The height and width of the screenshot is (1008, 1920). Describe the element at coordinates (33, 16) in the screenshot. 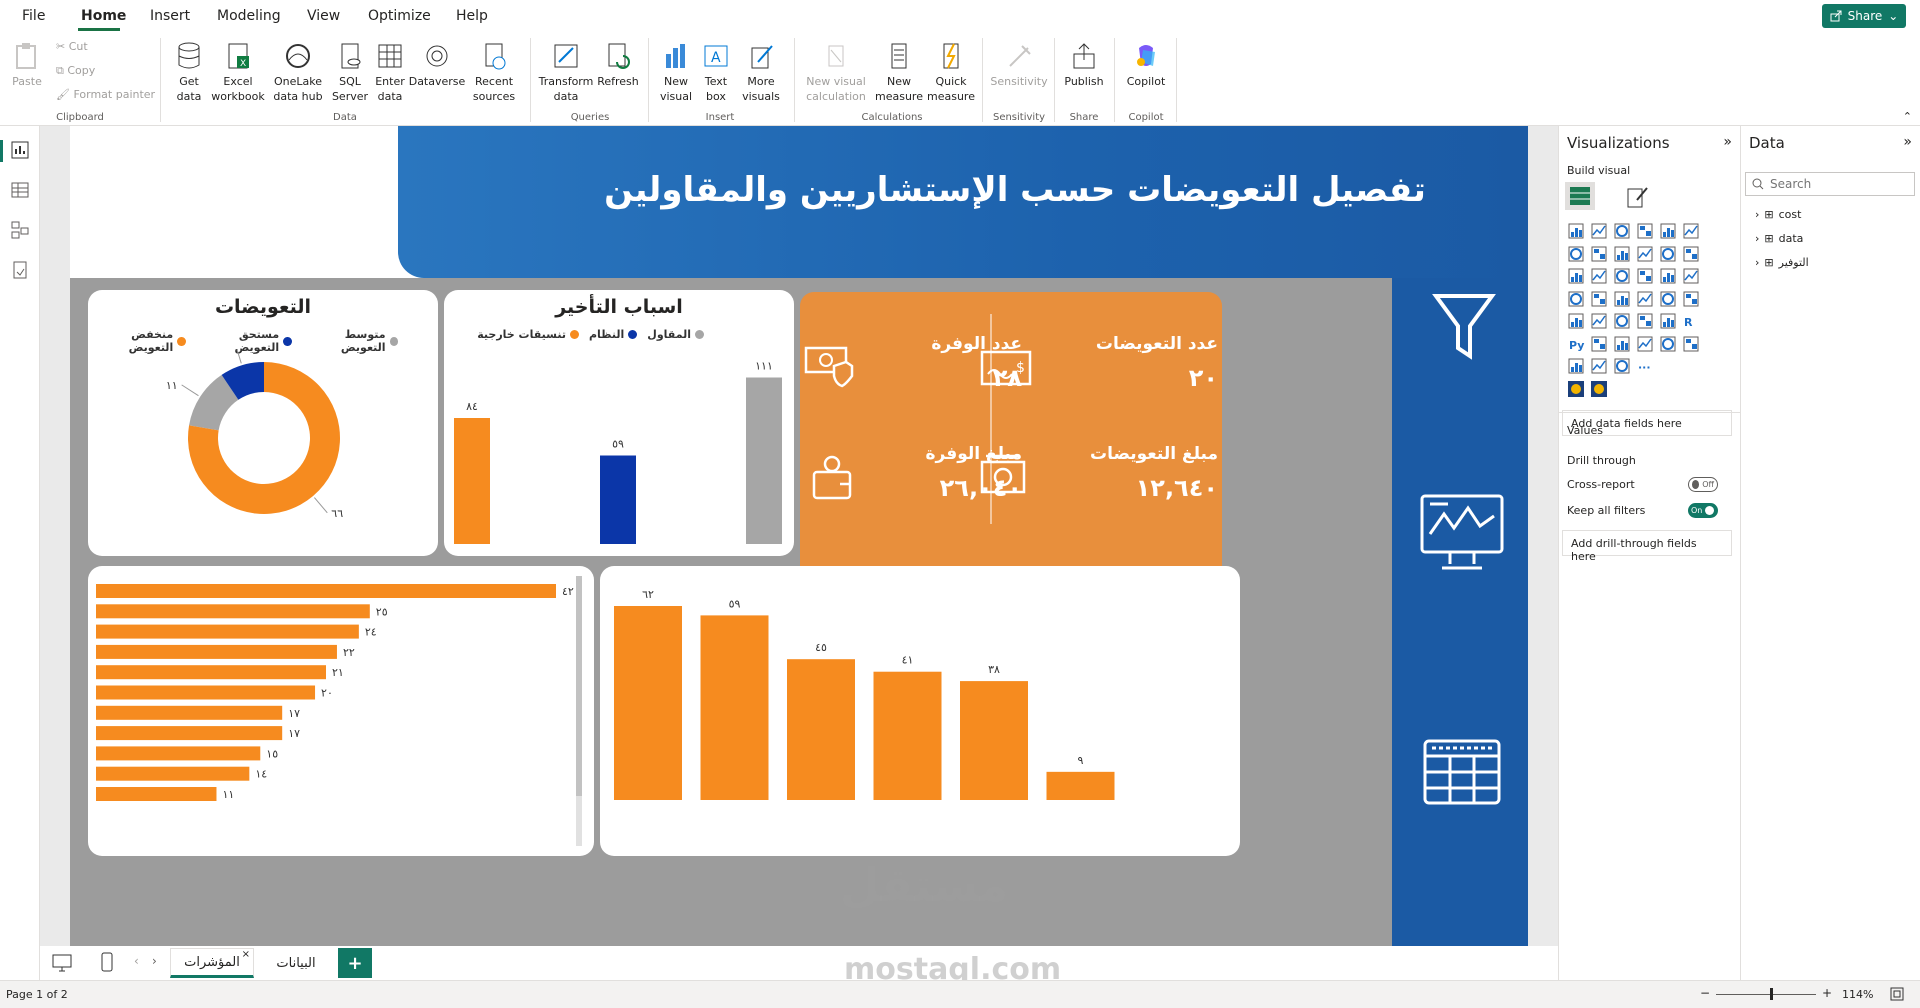

I see `menu-file: File` at that location.